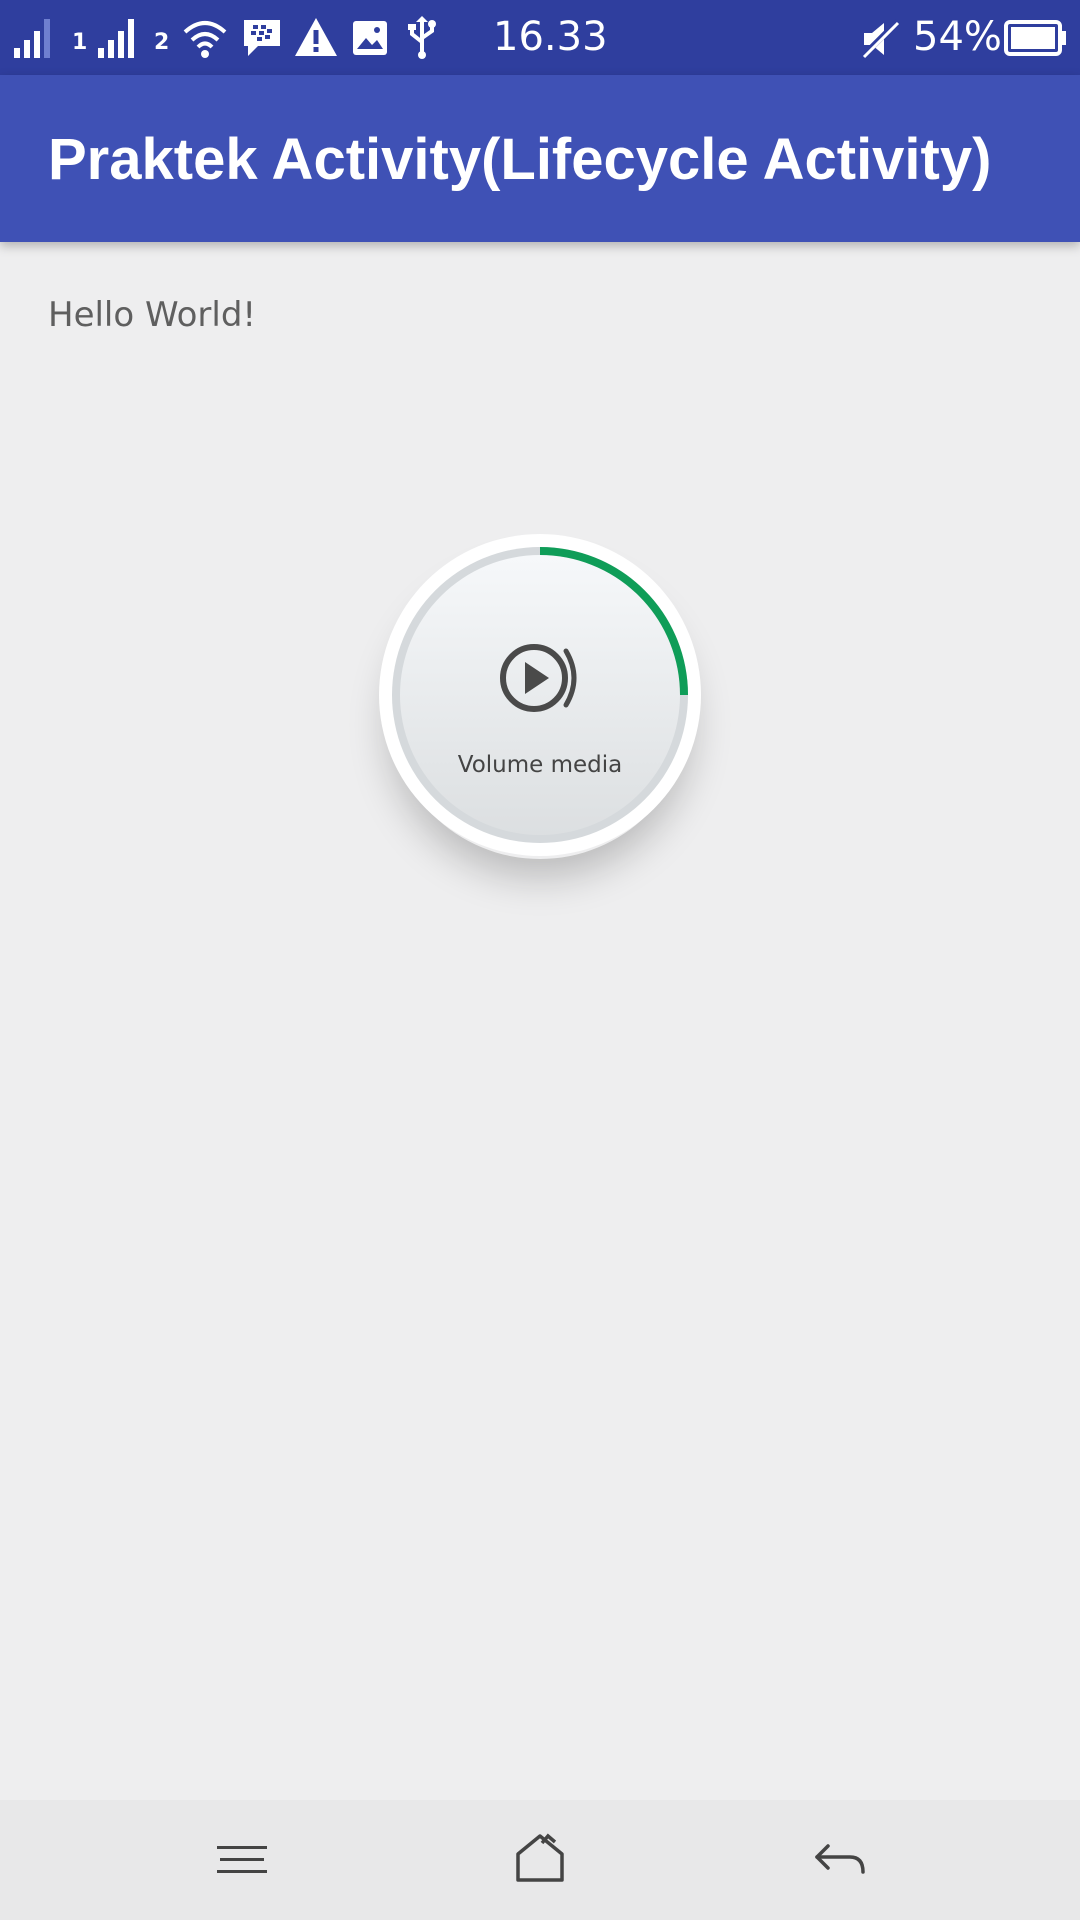 The height and width of the screenshot is (1920, 1080). I want to click on home-icon, so click(540, 1857).